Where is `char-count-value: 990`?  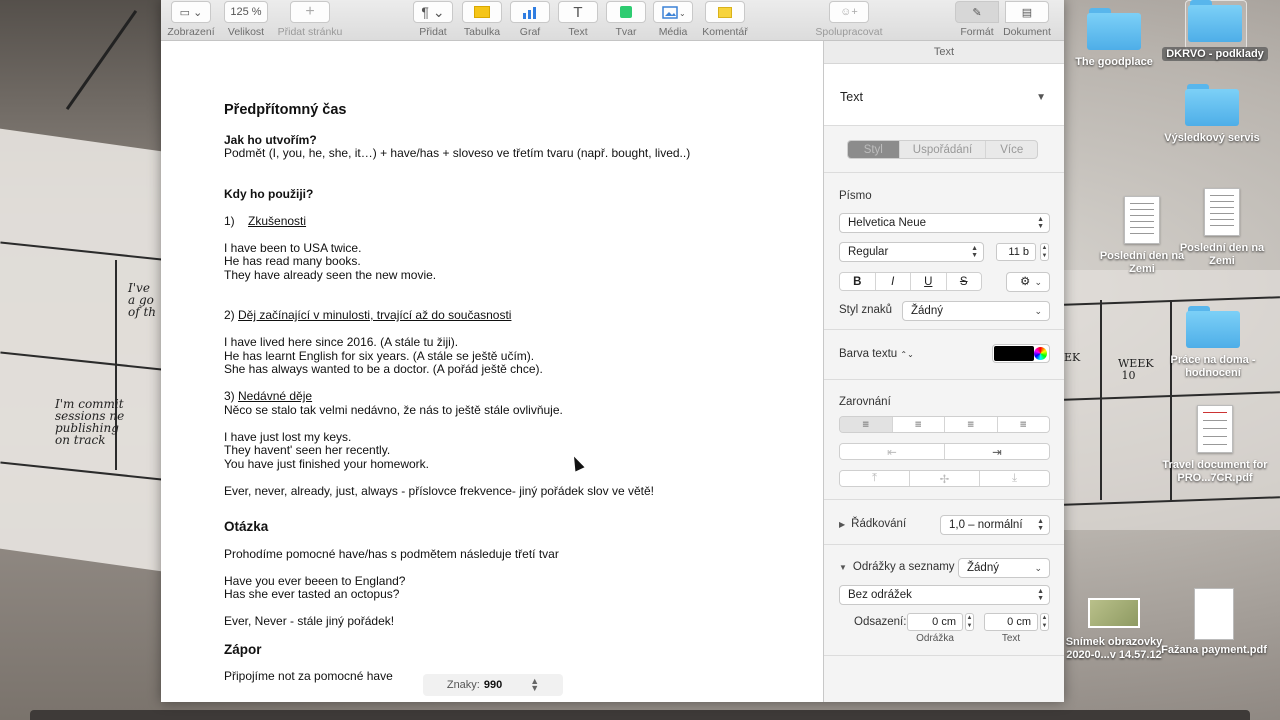
char-count-value: 990 is located at coordinates (493, 685).